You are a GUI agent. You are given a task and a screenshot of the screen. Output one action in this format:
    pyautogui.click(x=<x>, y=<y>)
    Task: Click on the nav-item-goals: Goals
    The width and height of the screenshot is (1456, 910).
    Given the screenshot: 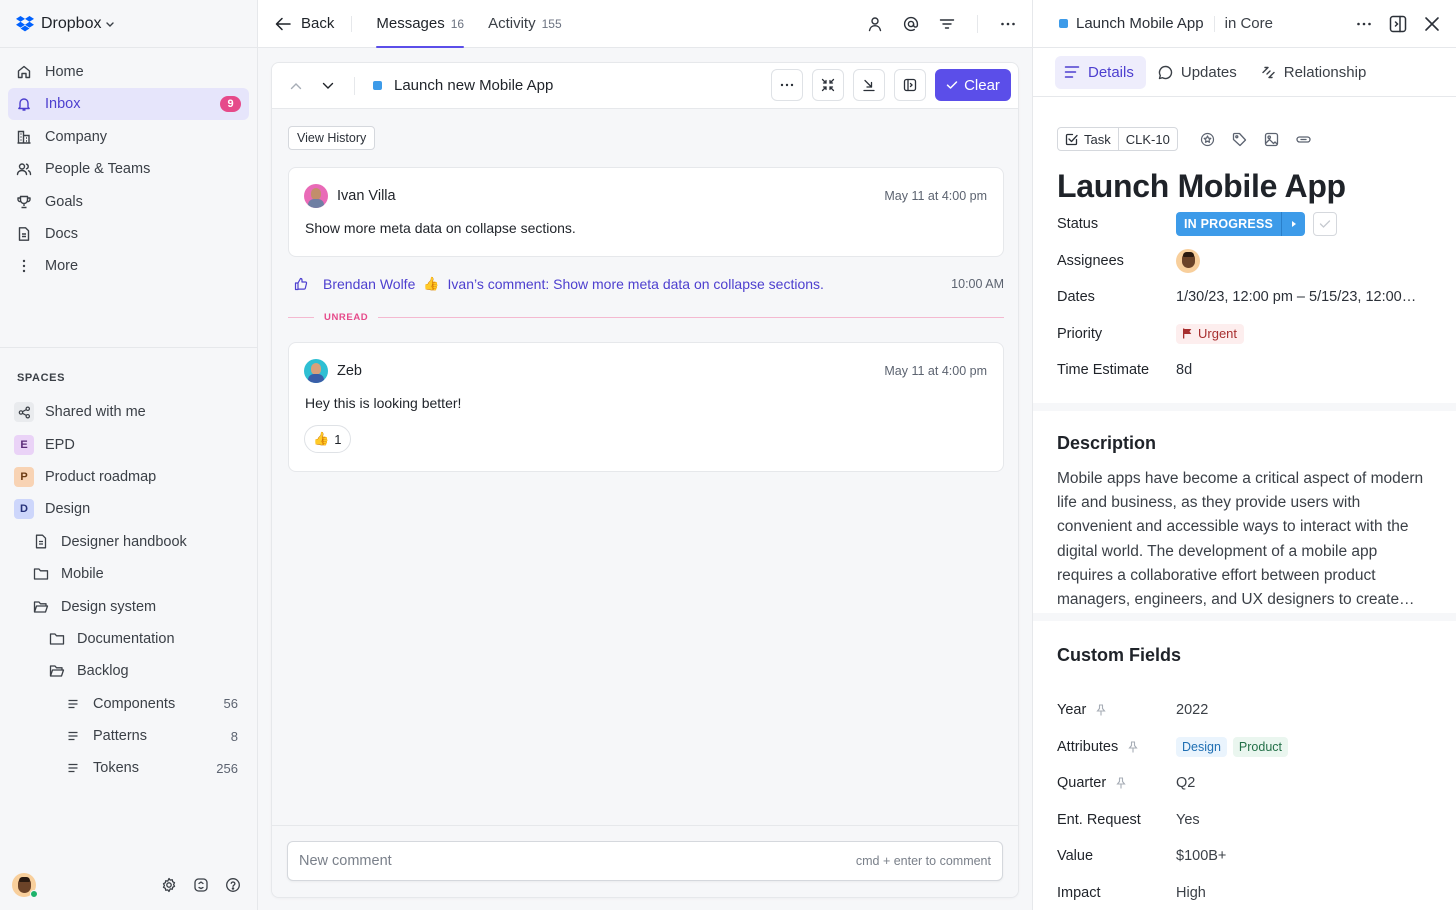 What is the action you would take?
    pyautogui.click(x=128, y=202)
    